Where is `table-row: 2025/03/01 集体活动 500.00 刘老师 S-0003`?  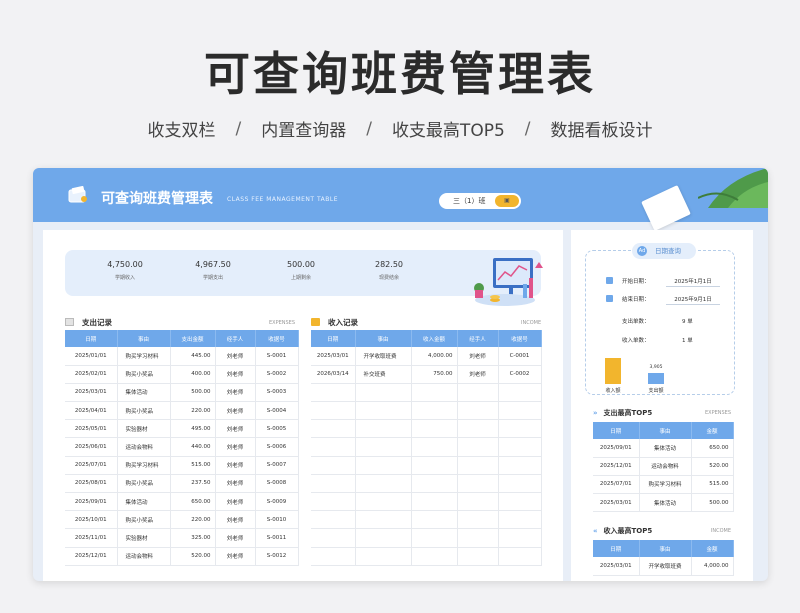 table-row: 2025/03/01 集体活动 500.00 刘老师 S-0003 is located at coordinates (182, 393).